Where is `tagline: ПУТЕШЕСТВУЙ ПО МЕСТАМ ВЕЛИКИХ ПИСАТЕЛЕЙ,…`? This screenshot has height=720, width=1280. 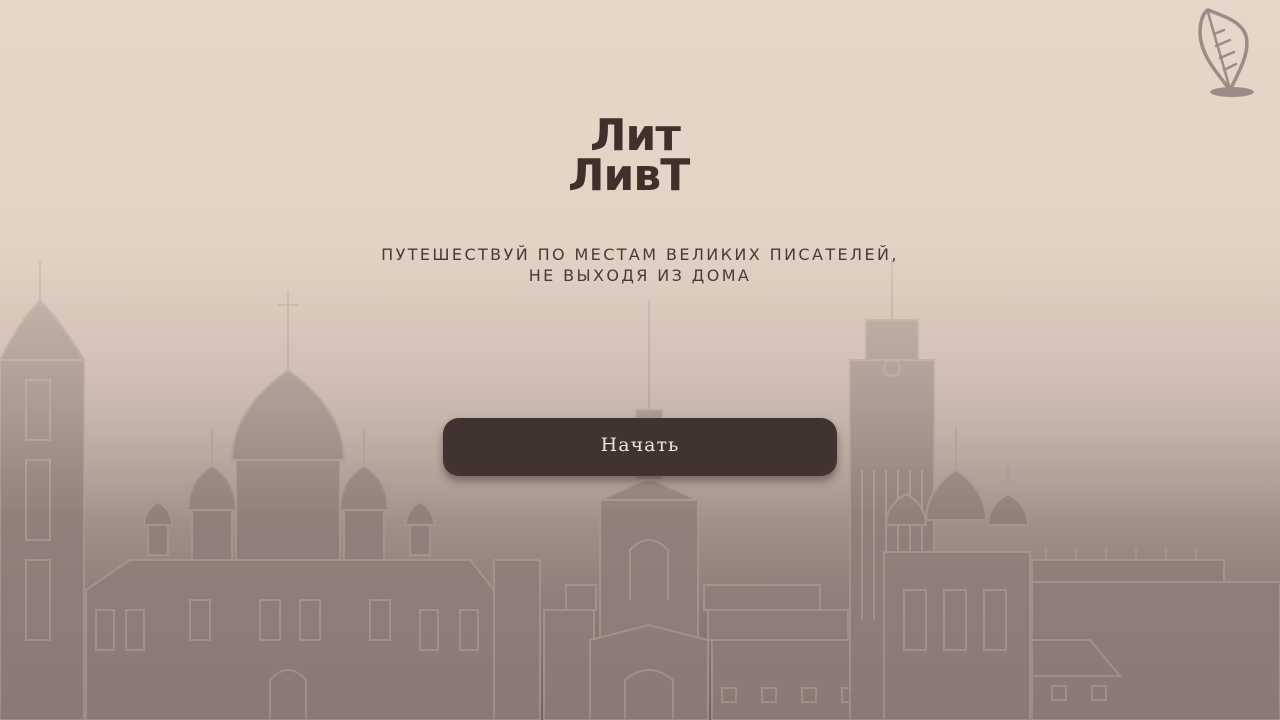
tagline: ПУТЕШЕСТВУЙ ПО МЕСТАМ ВЕЛИКИХ ПИСАТЕЛЕЙ,… is located at coordinates (640, 265).